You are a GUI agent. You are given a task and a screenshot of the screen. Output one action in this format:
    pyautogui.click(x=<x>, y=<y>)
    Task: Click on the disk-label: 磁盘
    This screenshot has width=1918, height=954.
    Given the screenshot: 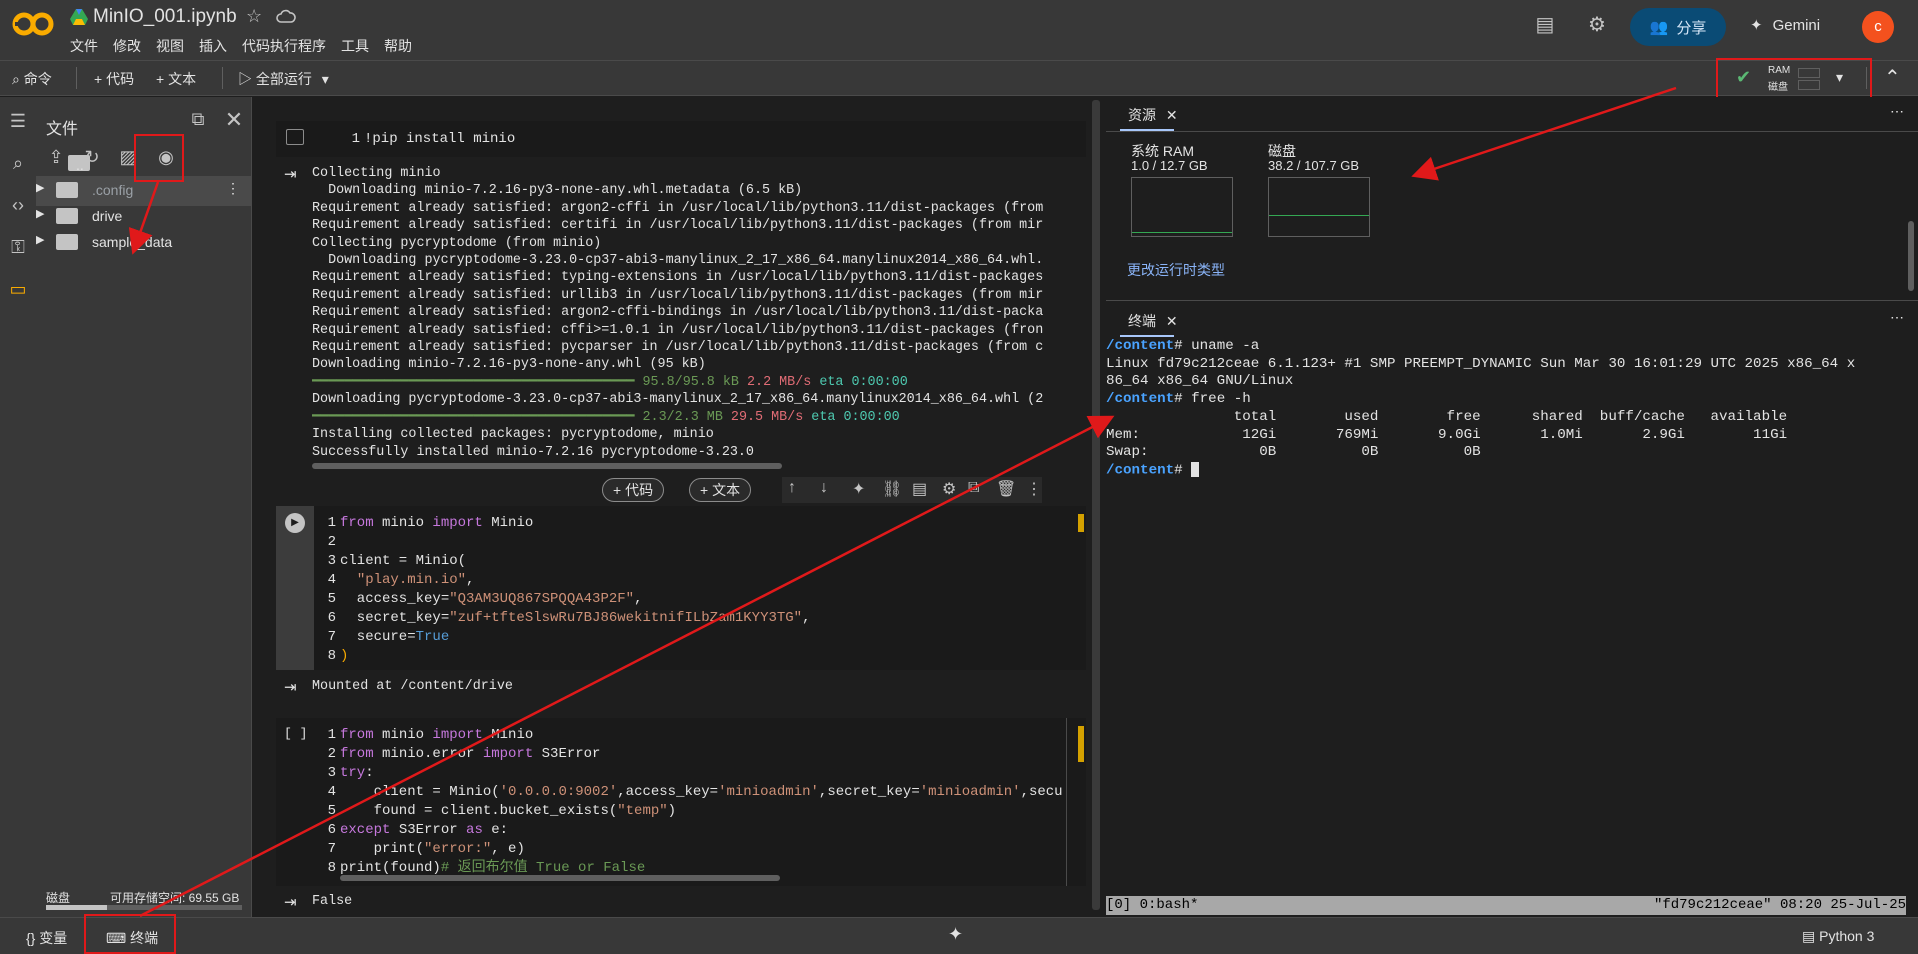 What is the action you would take?
    pyautogui.click(x=58, y=898)
    